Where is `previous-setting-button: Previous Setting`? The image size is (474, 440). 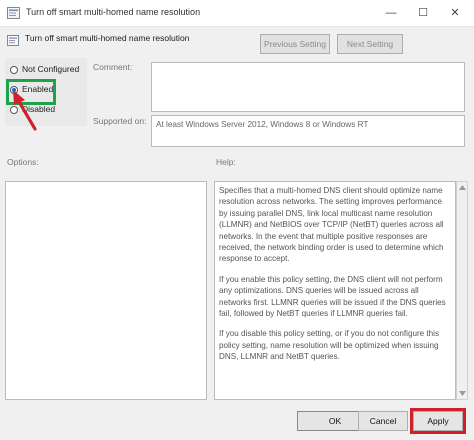
previous-setting-button: Previous Setting is located at coordinates (295, 44).